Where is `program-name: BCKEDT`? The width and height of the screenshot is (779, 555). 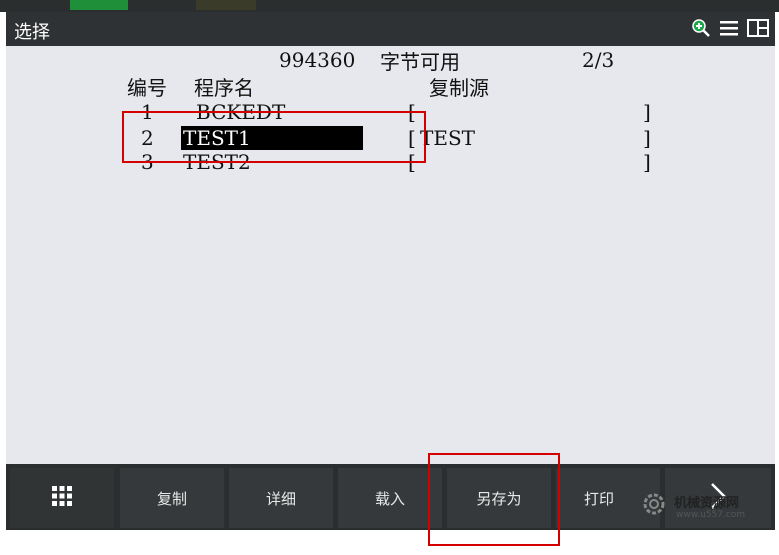
program-name: BCKEDT is located at coordinates (240, 112).